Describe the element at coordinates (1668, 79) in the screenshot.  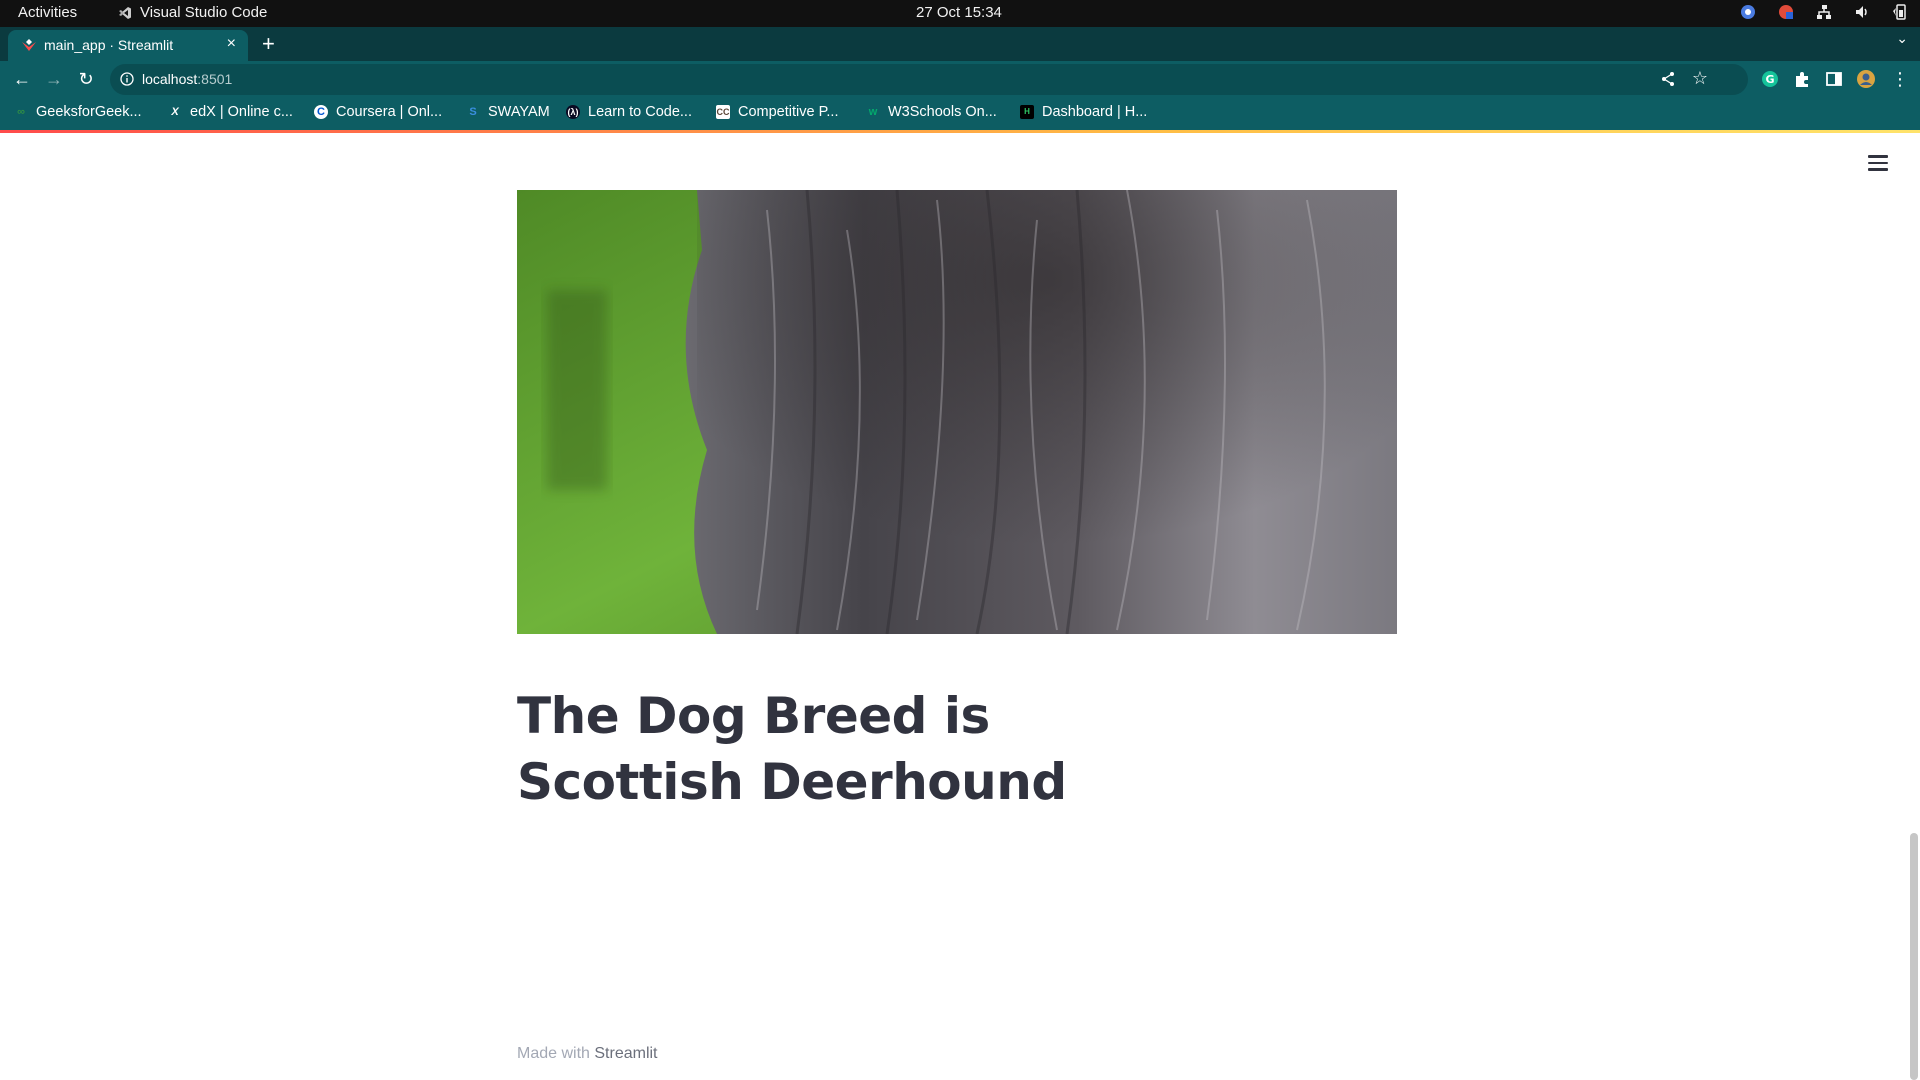
I see `share-icon` at that location.